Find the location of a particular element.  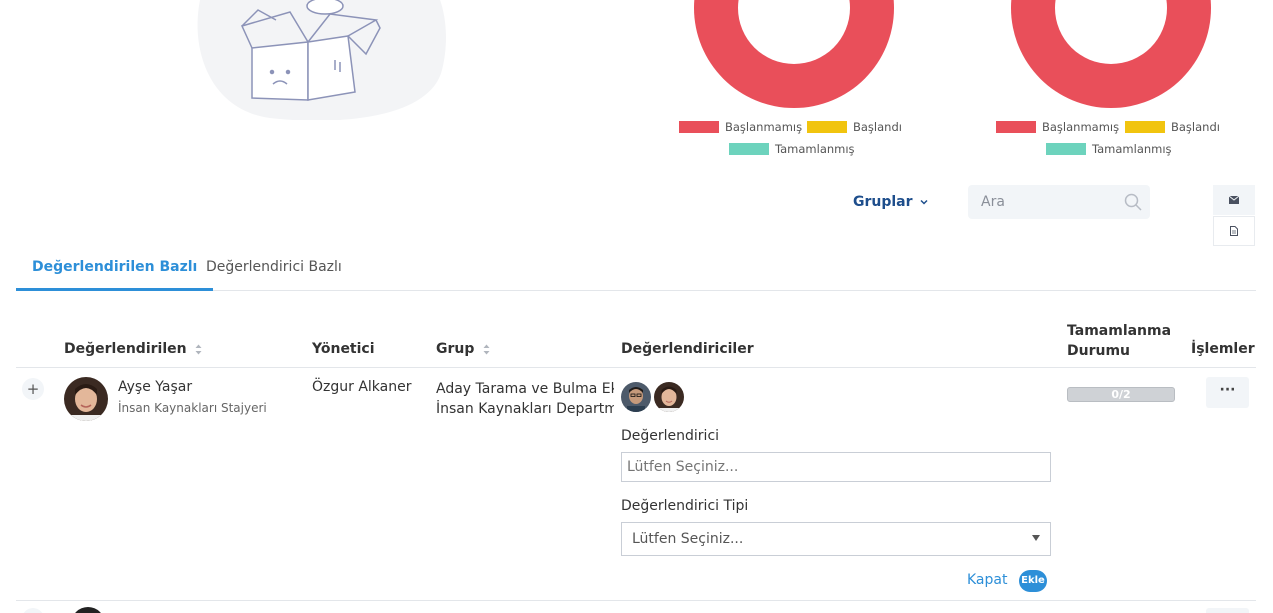

groups-dropdown: Gruplar is located at coordinates (890, 202).